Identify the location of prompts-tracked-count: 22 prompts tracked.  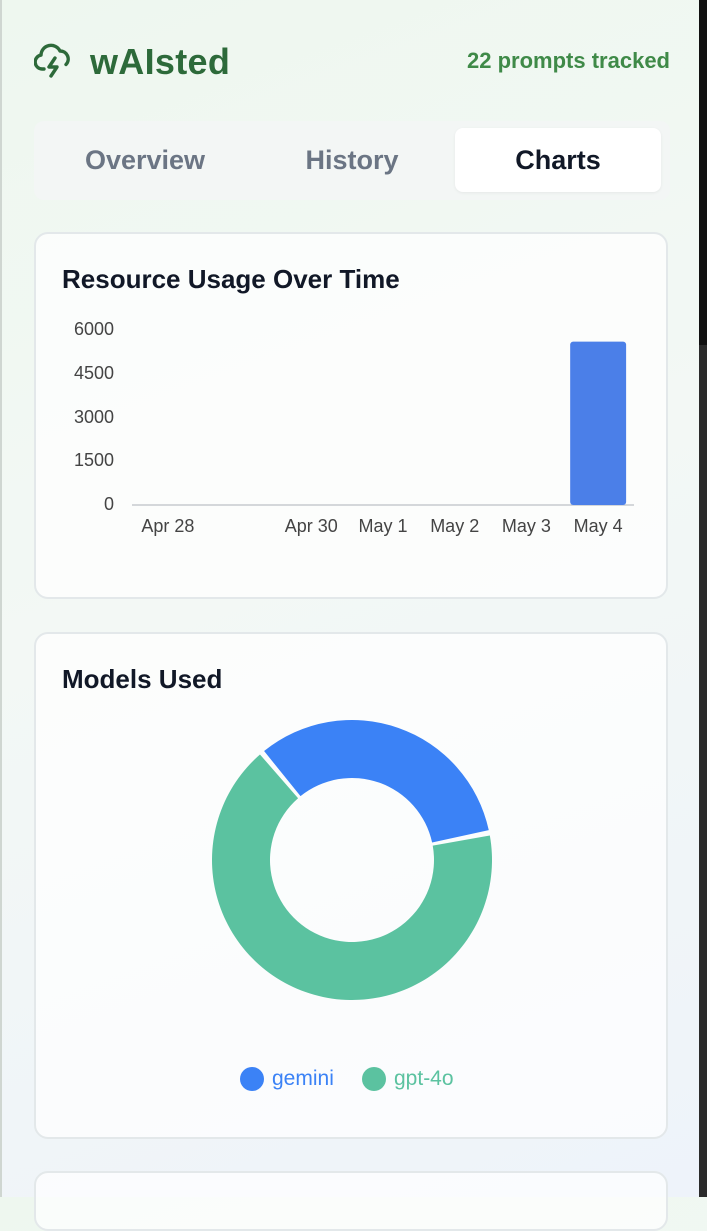
(568, 60).